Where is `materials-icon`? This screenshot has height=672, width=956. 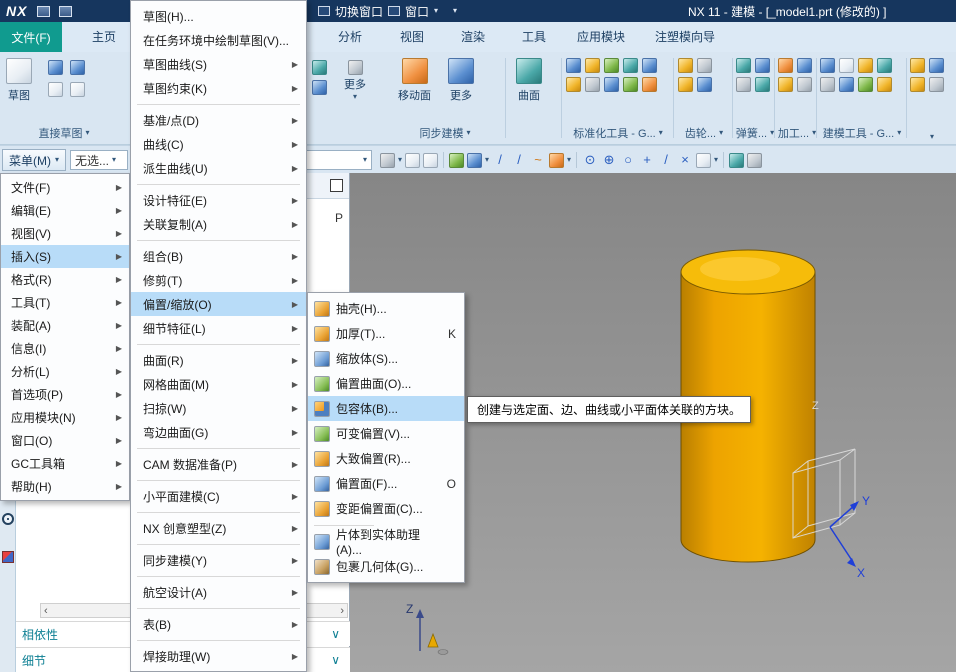 materials-icon is located at coordinates (8, 557).